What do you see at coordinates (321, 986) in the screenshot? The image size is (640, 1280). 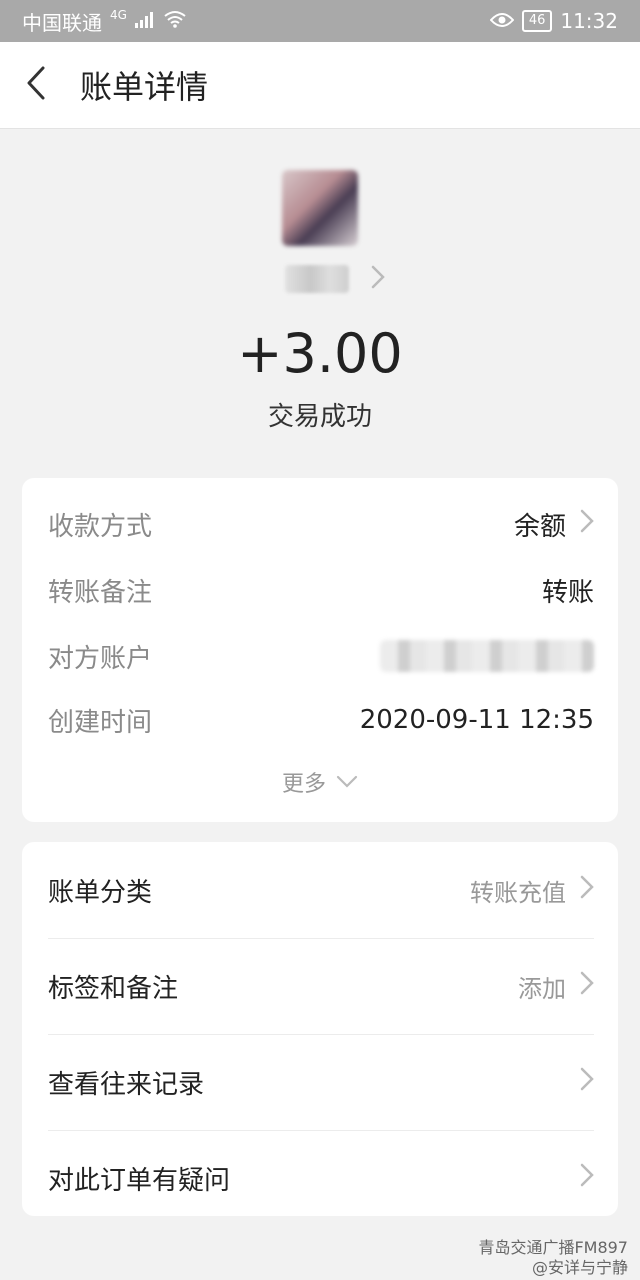 I see `tags-notes-row: 标签和备注 添加` at bounding box center [321, 986].